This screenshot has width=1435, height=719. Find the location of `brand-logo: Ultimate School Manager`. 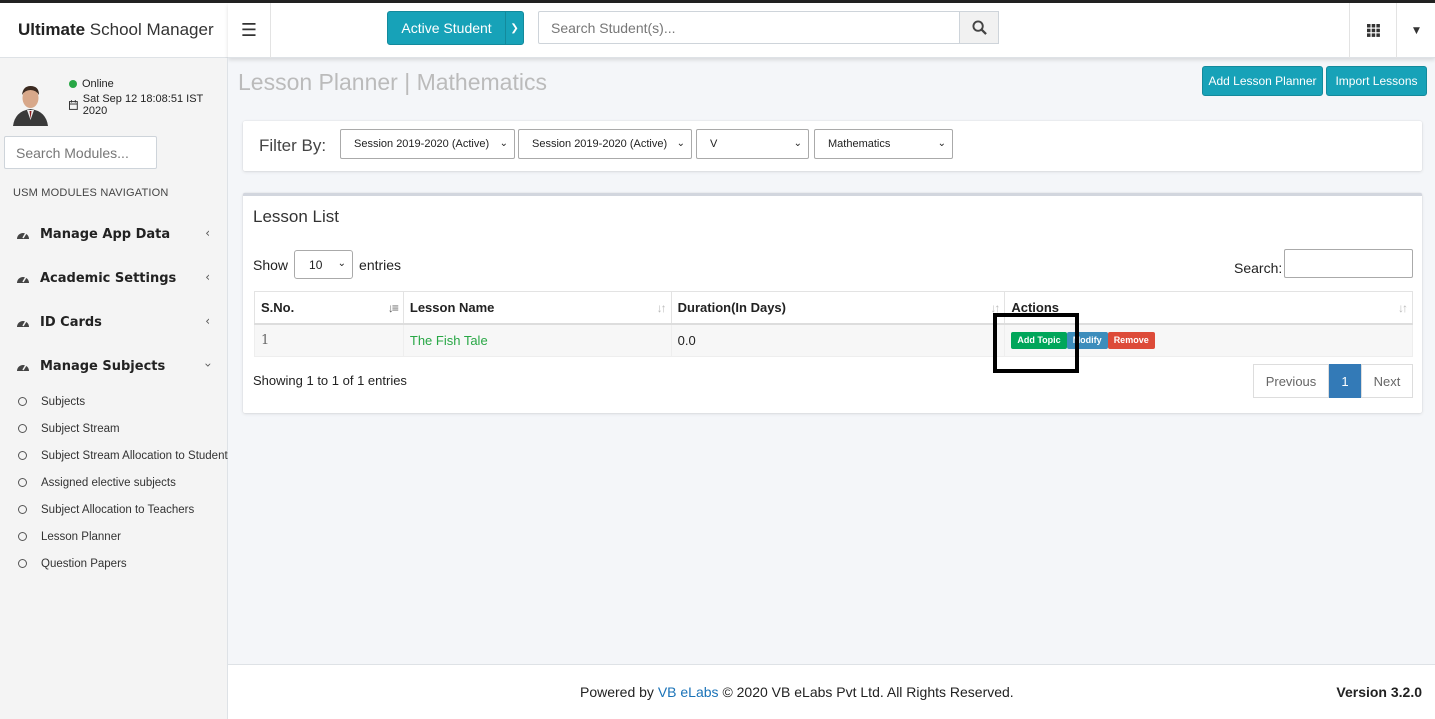

brand-logo: Ultimate School Manager is located at coordinates (116, 29).